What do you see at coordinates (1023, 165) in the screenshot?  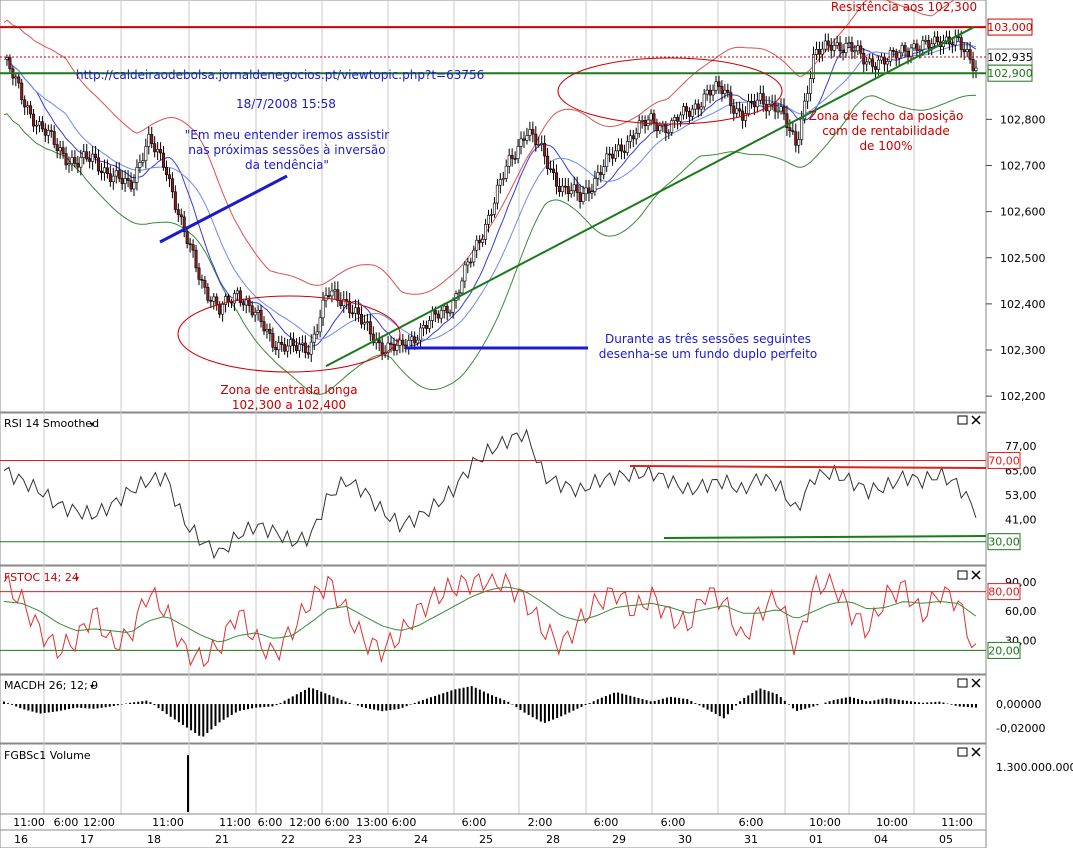 I see `price-tick-label: 102,700` at bounding box center [1023, 165].